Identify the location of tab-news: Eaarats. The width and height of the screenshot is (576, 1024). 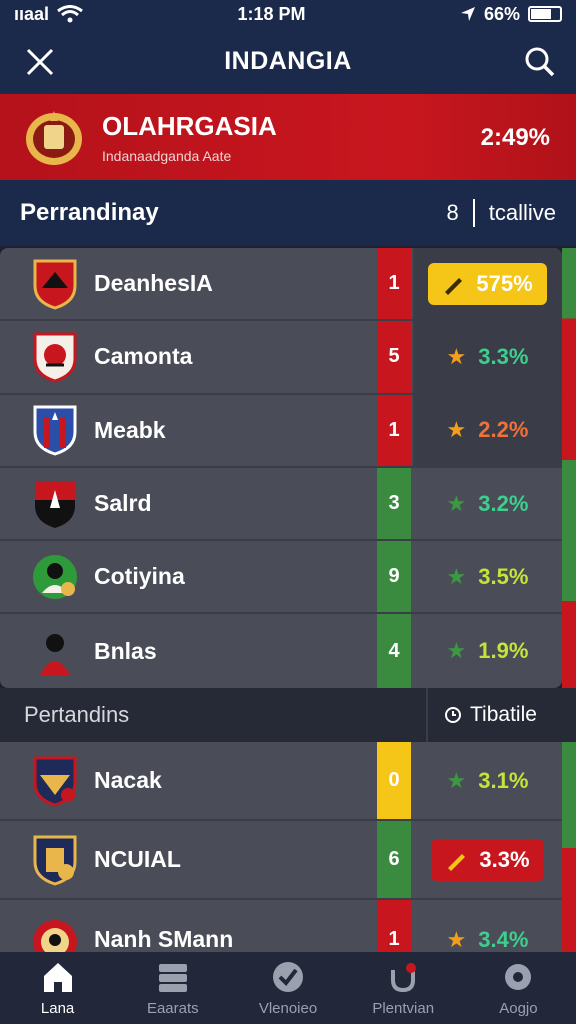
(172, 988).